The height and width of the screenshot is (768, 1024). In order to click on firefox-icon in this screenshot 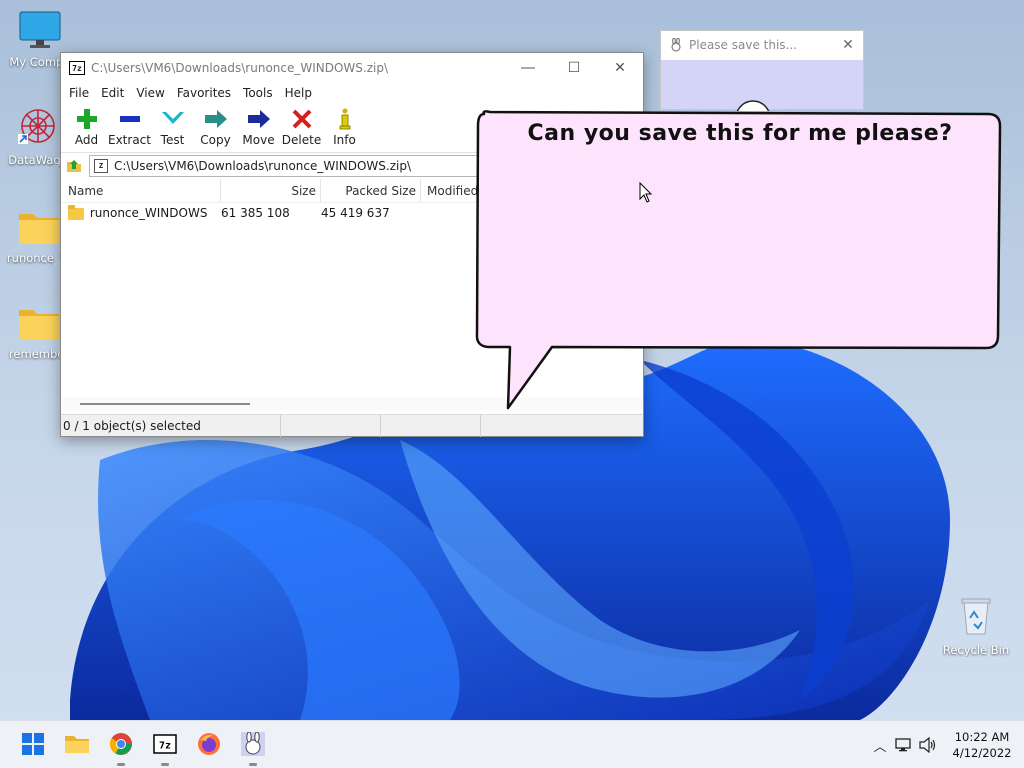, I will do `click(209, 745)`.